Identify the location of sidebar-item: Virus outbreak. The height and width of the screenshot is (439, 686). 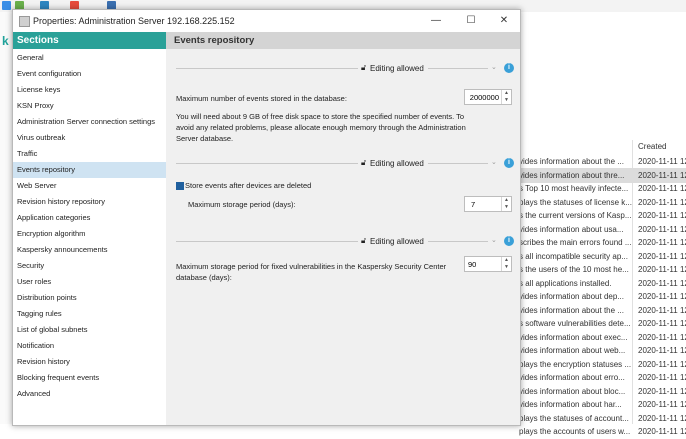
(89, 138).